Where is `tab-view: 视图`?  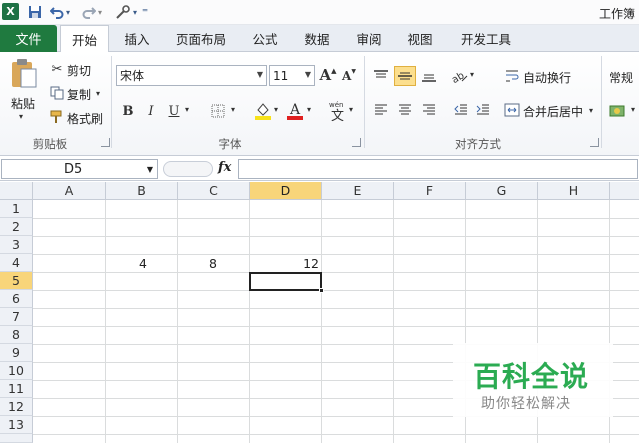 tab-view: 视图 is located at coordinates (420, 38).